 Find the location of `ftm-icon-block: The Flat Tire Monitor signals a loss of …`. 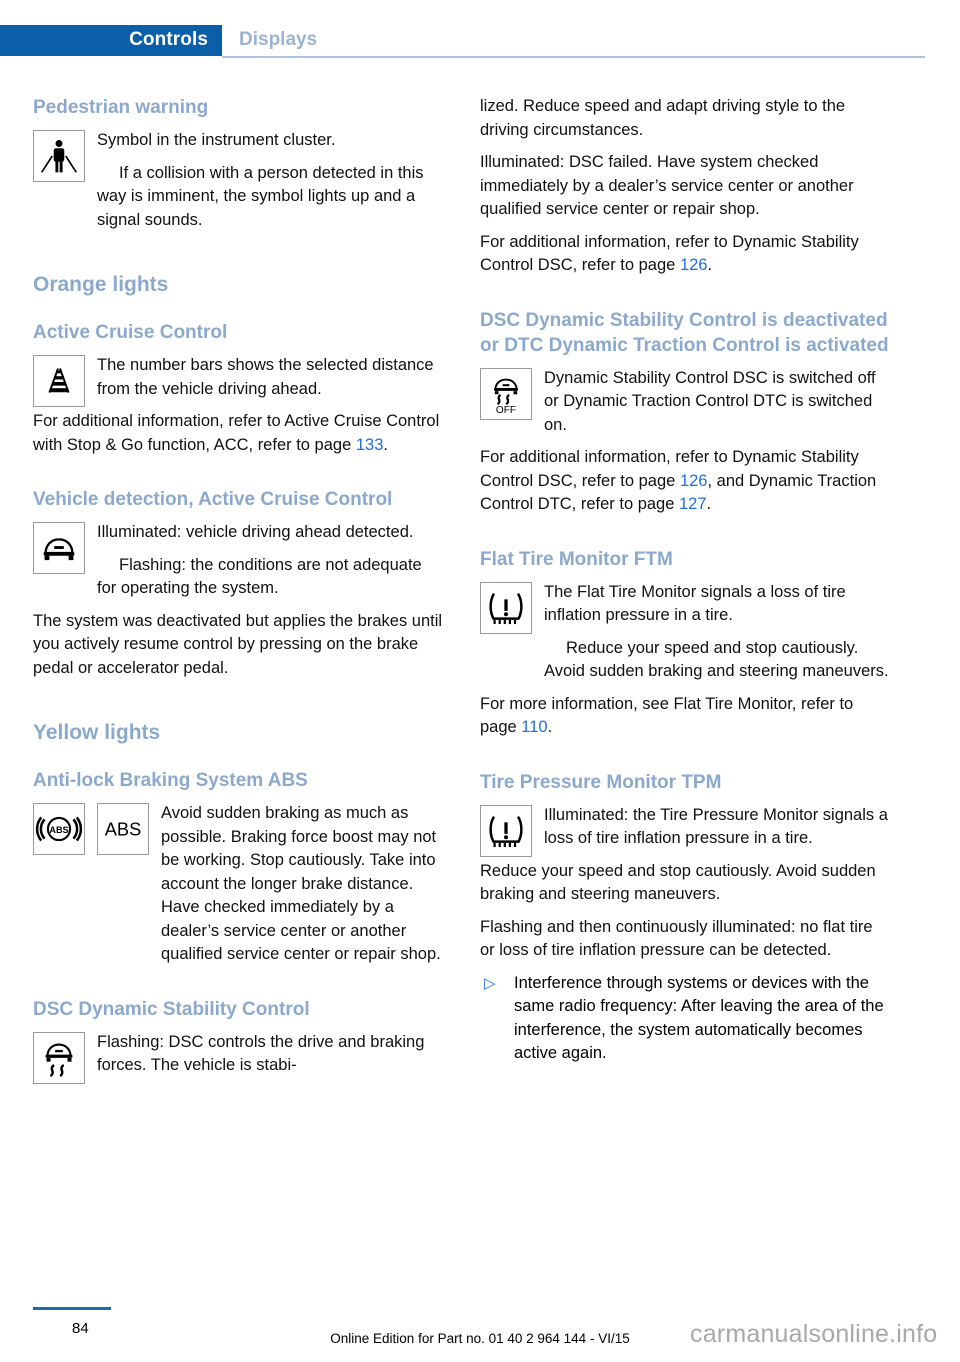

ftm-icon-block: The Flat Tire Monitor signals a loss of … is located at coordinates (685, 637).